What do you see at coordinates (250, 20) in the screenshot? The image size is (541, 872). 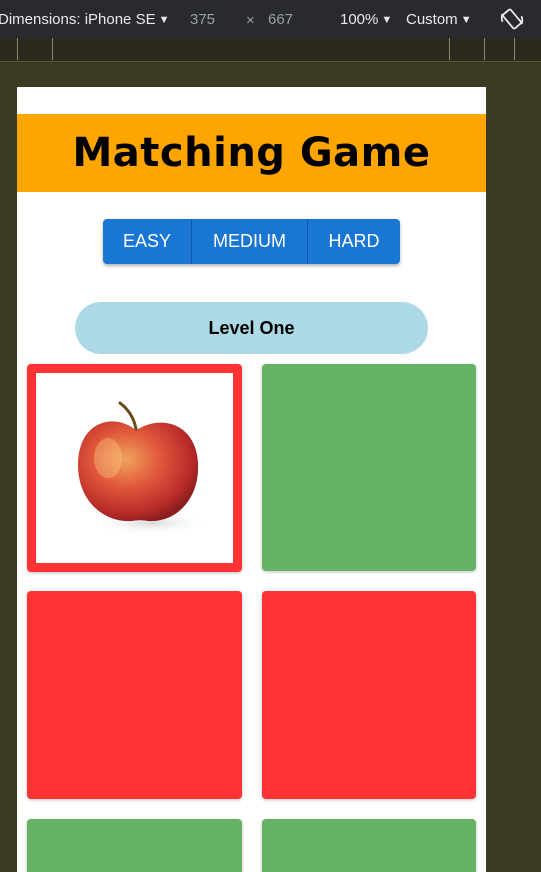 I see `times-icon: ×` at bounding box center [250, 20].